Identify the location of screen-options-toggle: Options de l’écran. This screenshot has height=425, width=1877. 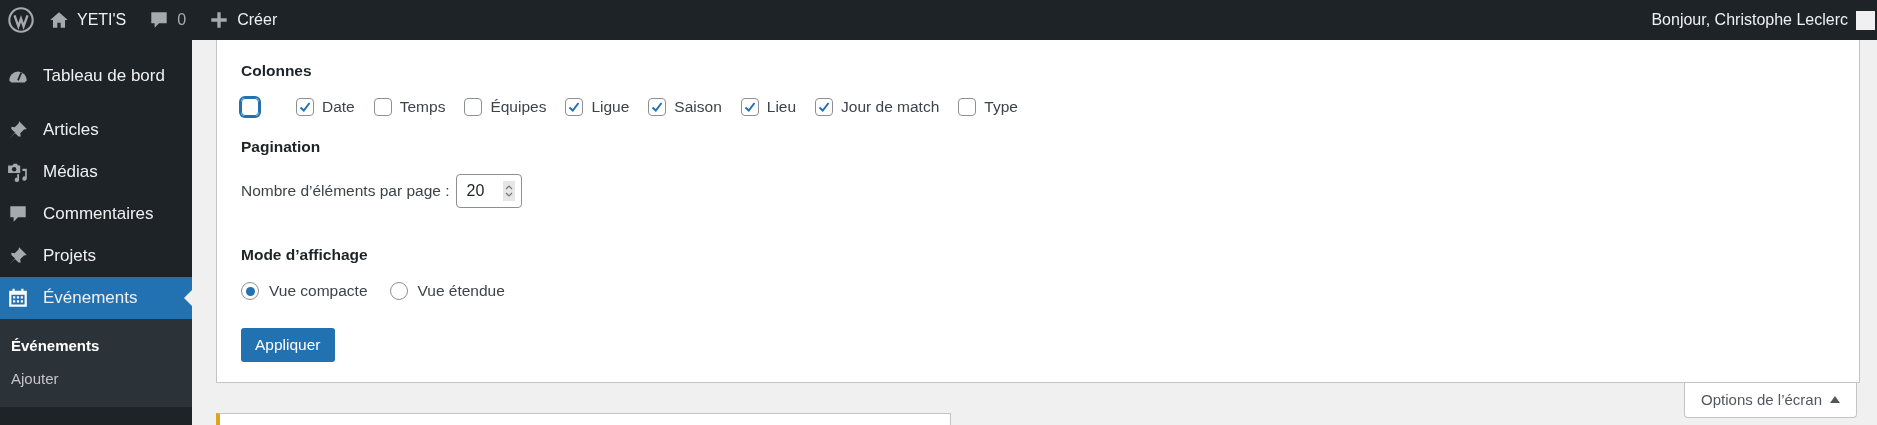
(1770, 400).